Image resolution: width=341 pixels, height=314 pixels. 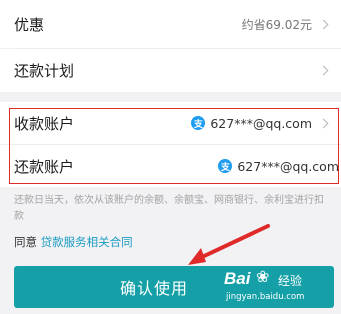 I want to click on discount-value: 约省69.02元, so click(x=276, y=24).